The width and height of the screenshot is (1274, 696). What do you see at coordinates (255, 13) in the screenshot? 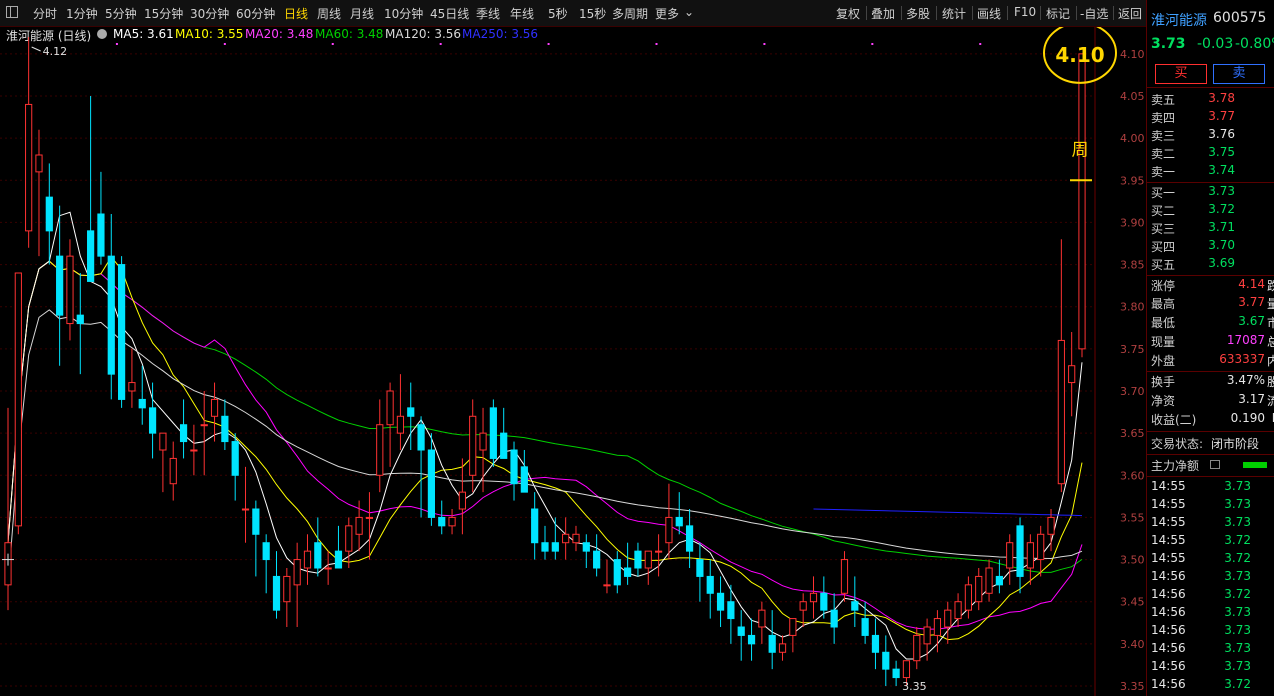
I see `period-60min: 60分钟` at bounding box center [255, 13].